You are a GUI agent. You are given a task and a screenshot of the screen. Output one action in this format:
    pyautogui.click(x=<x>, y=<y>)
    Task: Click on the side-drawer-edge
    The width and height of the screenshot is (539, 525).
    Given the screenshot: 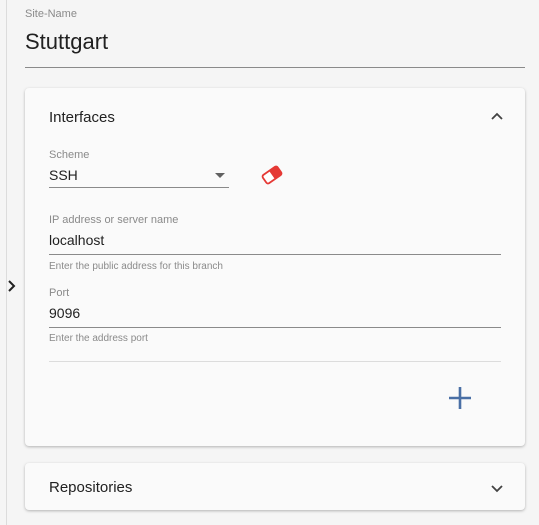 What is the action you would take?
    pyautogui.click(x=3, y=262)
    